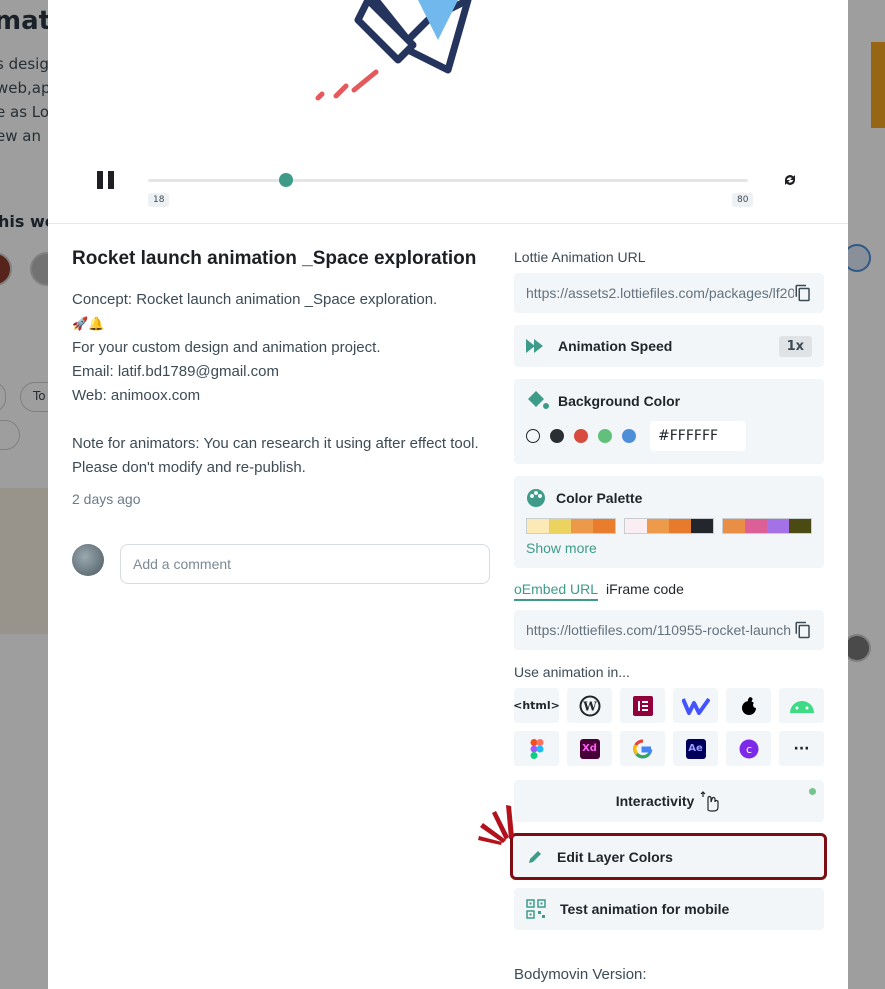 The image size is (885, 989). Describe the element at coordinates (605, 436) in the screenshot. I see `swatch-green` at that location.